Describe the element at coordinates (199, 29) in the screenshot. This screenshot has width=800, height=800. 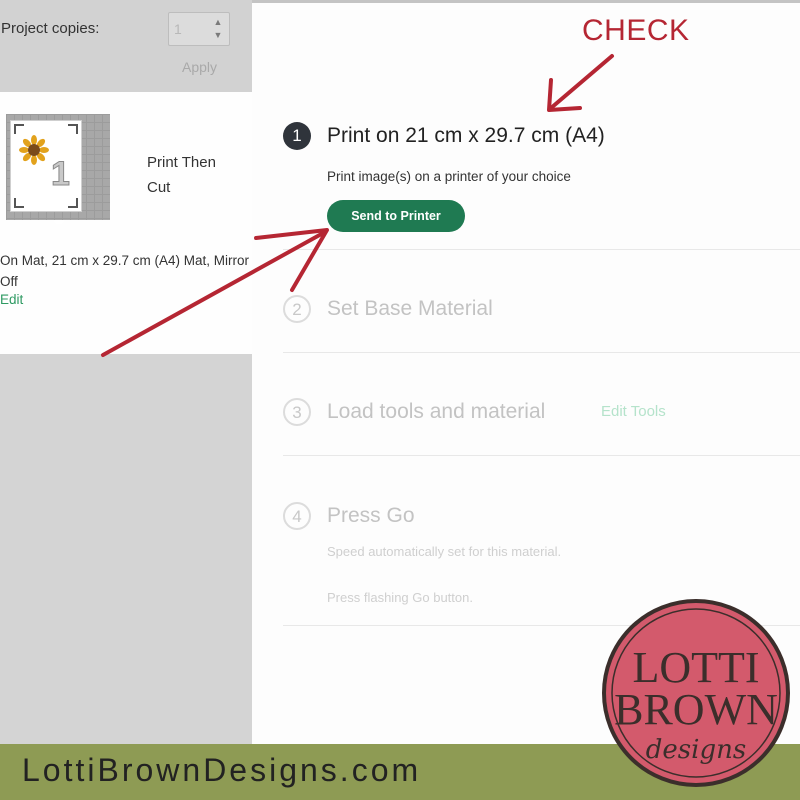
I see `project-copies-stepper: 1 ▲ ▼` at that location.